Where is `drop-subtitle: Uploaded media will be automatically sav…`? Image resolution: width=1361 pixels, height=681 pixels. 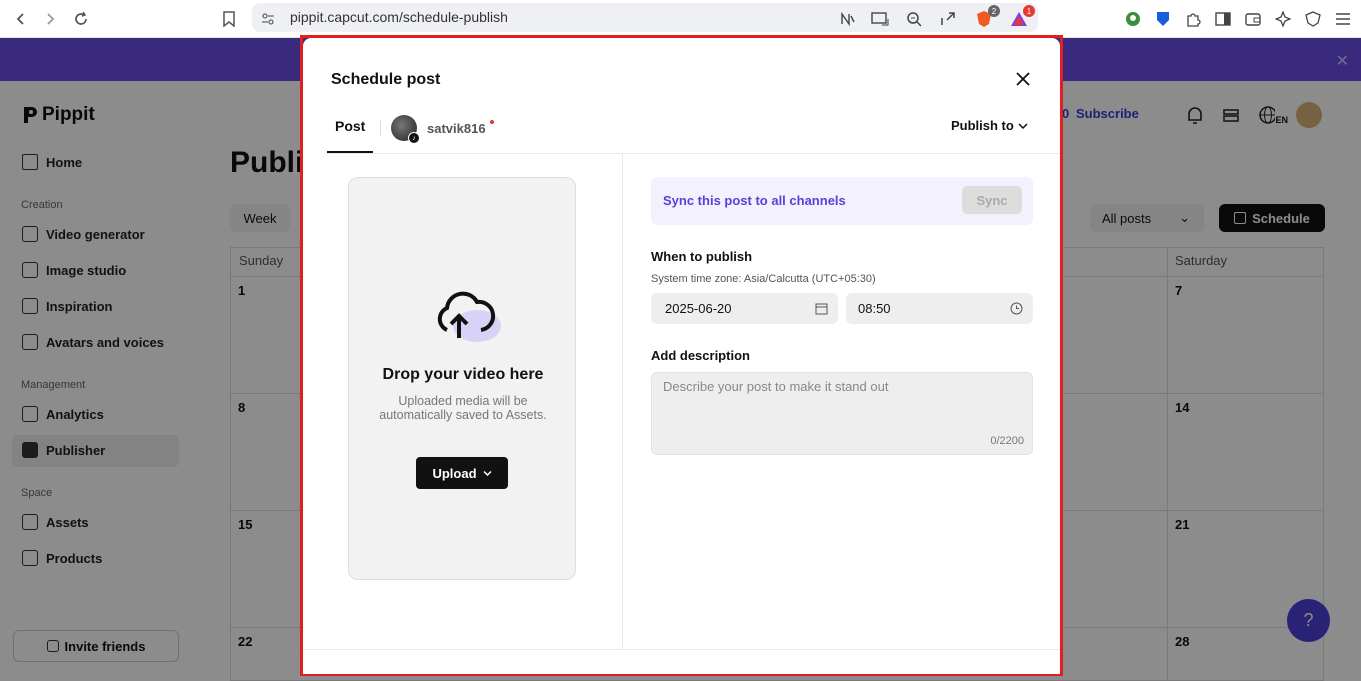
drop-subtitle: Uploaded media will be automatically sav… is located at coordinates (463, 408).